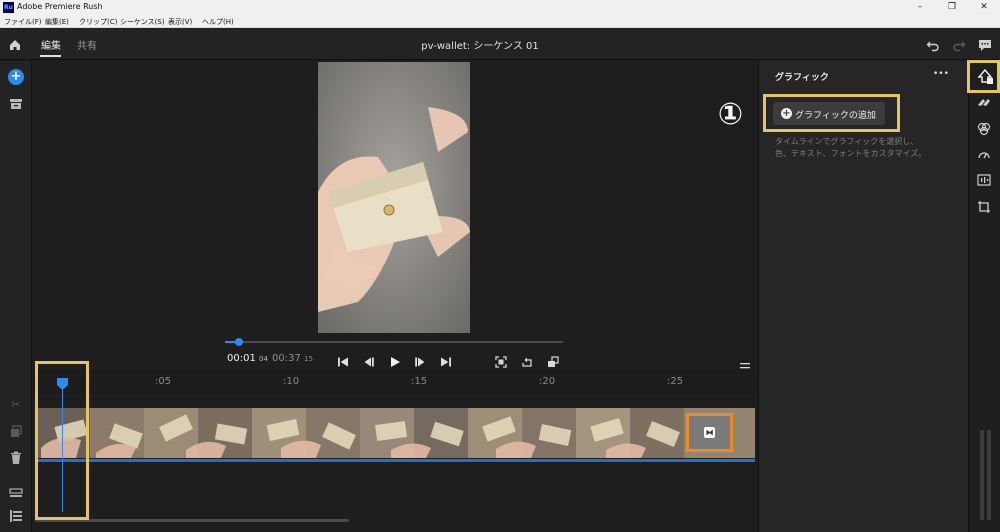 The image size is (1000, 532). Describe the element at coordinates (952, 7) in the screenshot. I see `maximize-button: ❐` at that location.